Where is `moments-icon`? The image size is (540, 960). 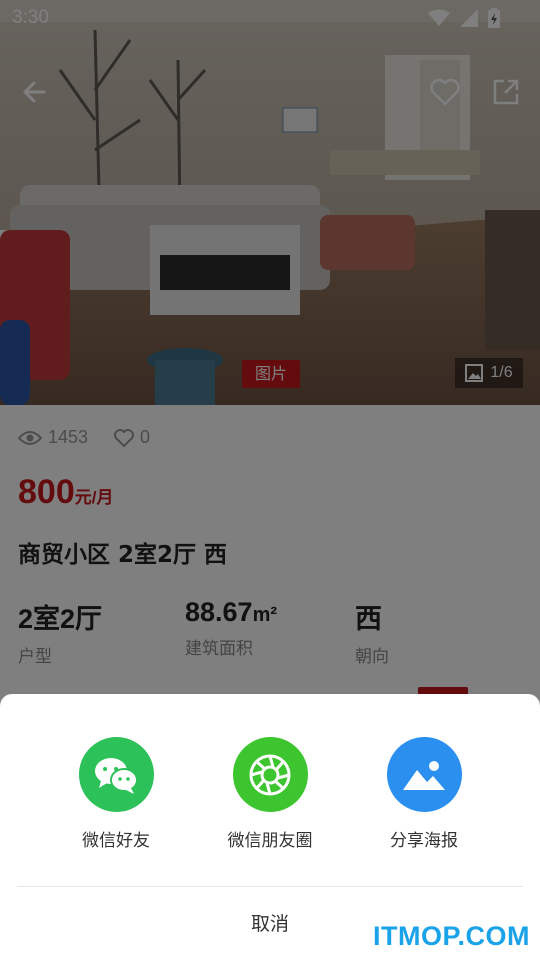 moments-icon is located at coordinates (270, 774).